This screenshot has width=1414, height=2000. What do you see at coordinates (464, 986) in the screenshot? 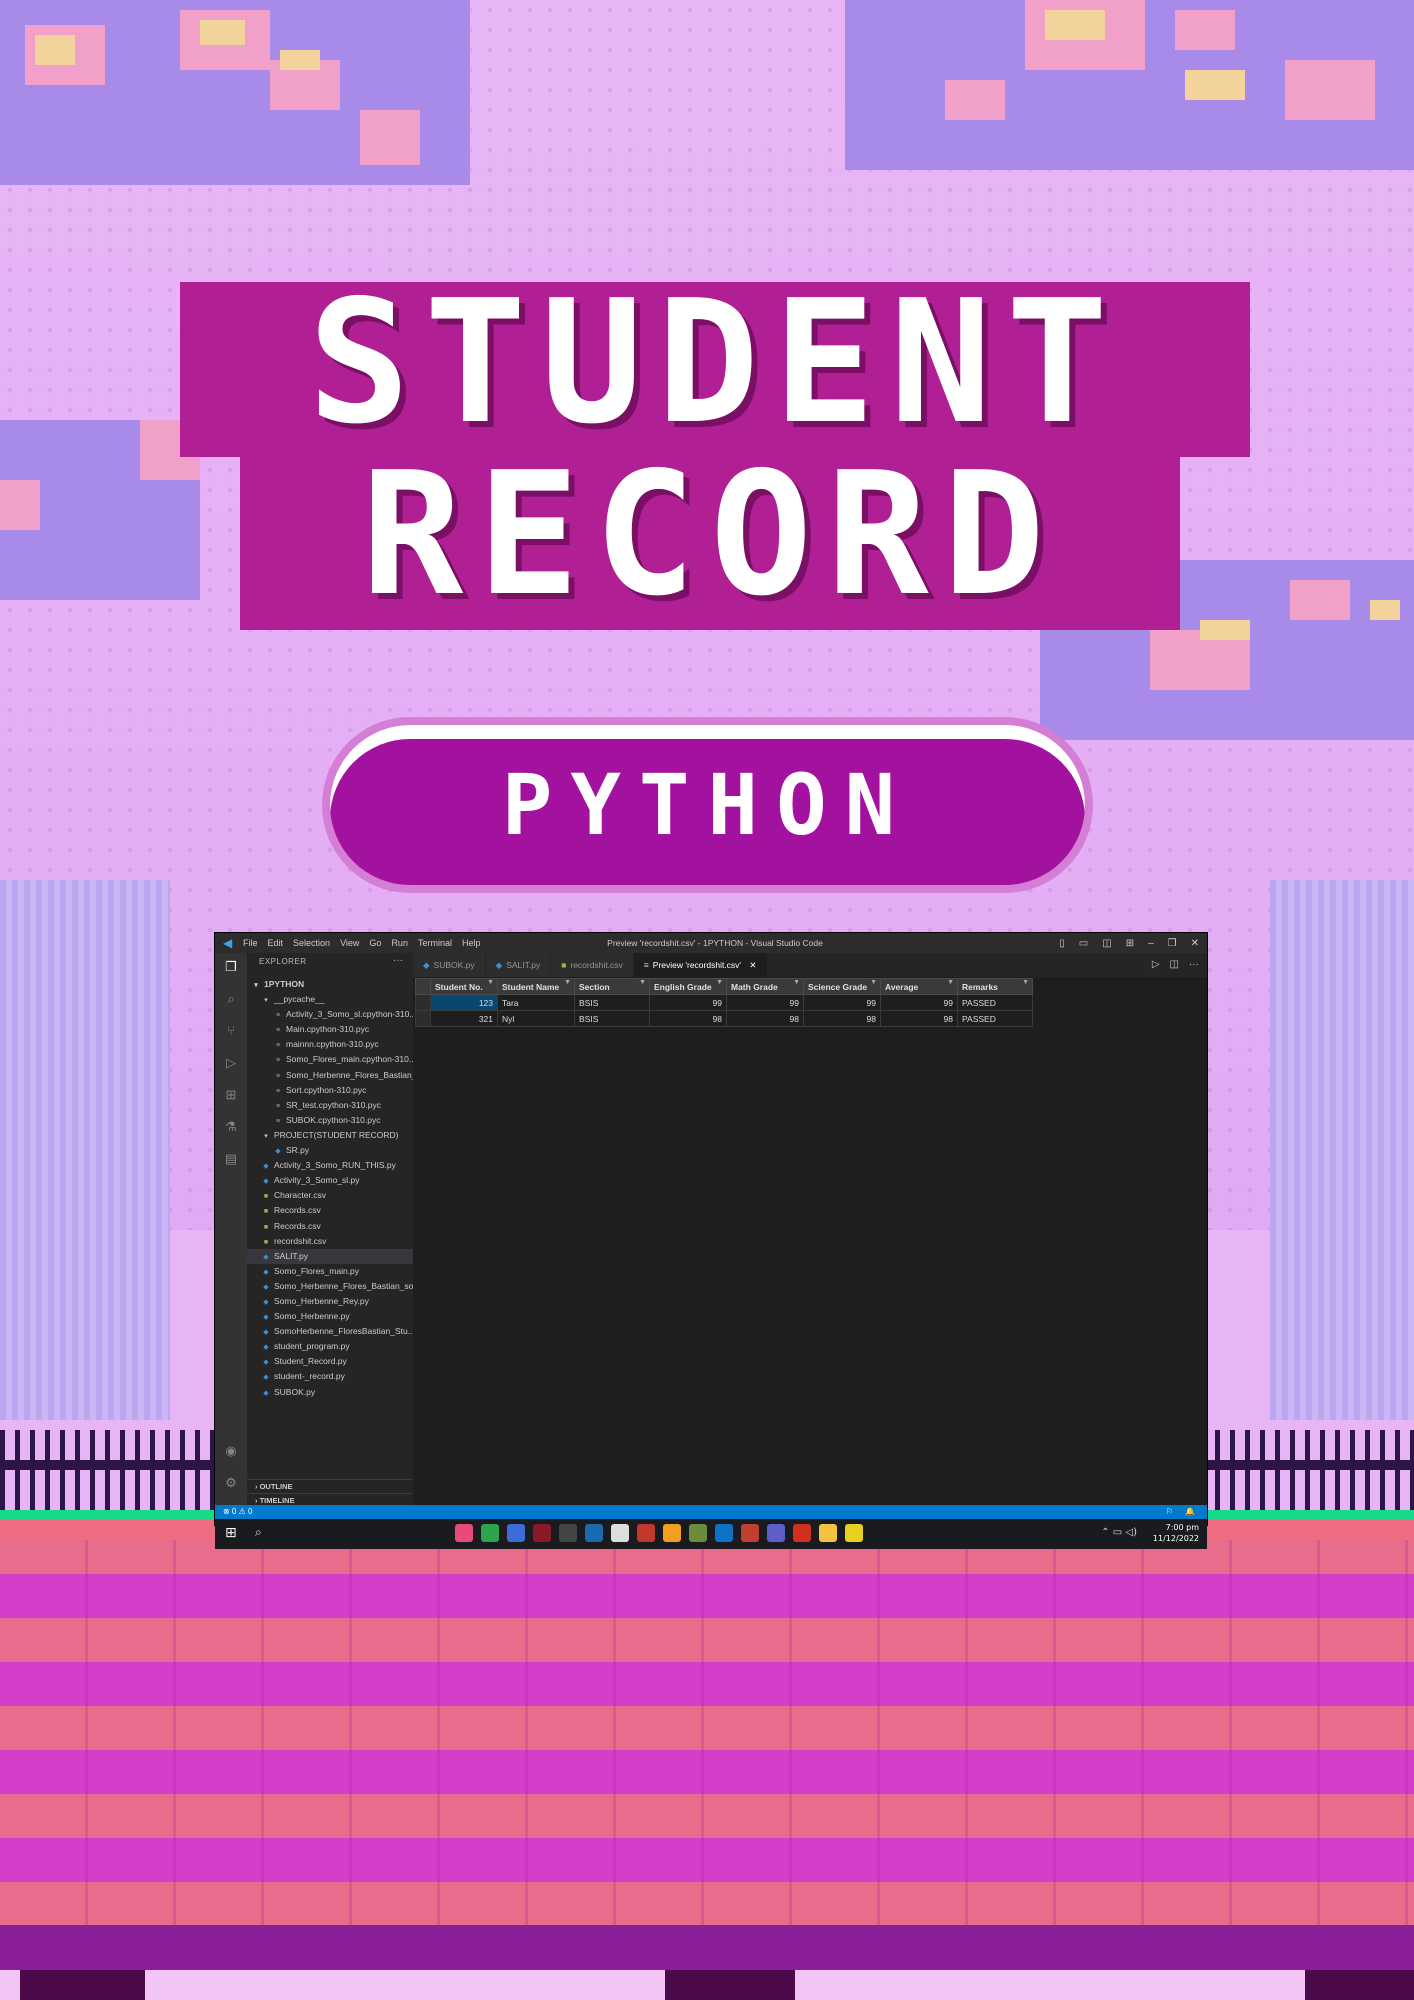
I see `column-header: Student No. ▼` at bounding box center [464, 986].